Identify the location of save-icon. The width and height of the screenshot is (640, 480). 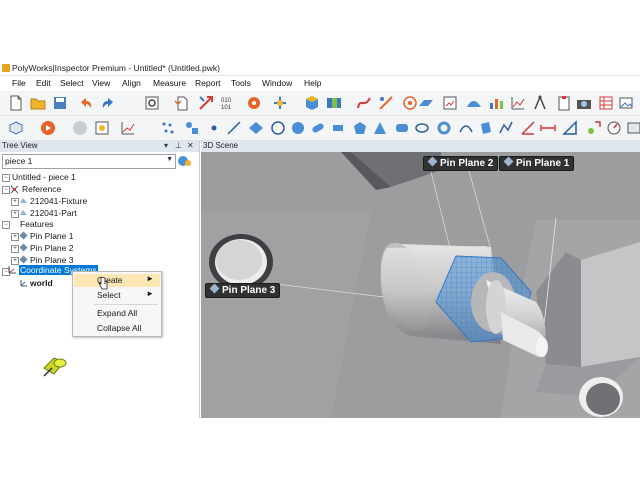
(60, 103).